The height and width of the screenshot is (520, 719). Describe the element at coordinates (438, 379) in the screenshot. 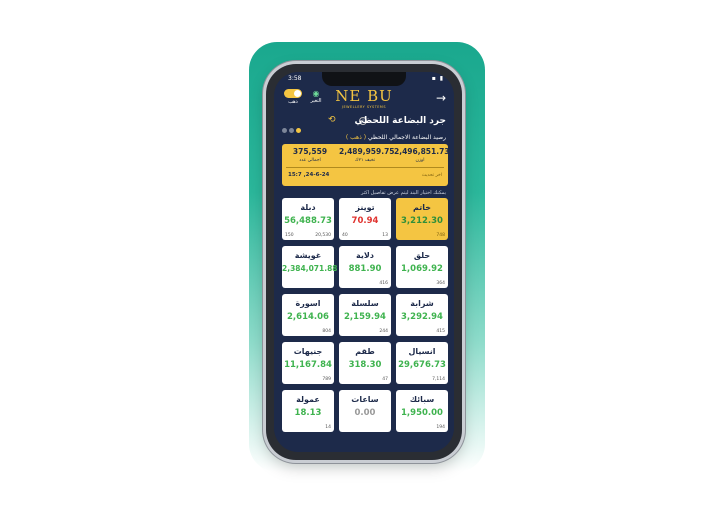

I see `card-count: 7,114` at that location.